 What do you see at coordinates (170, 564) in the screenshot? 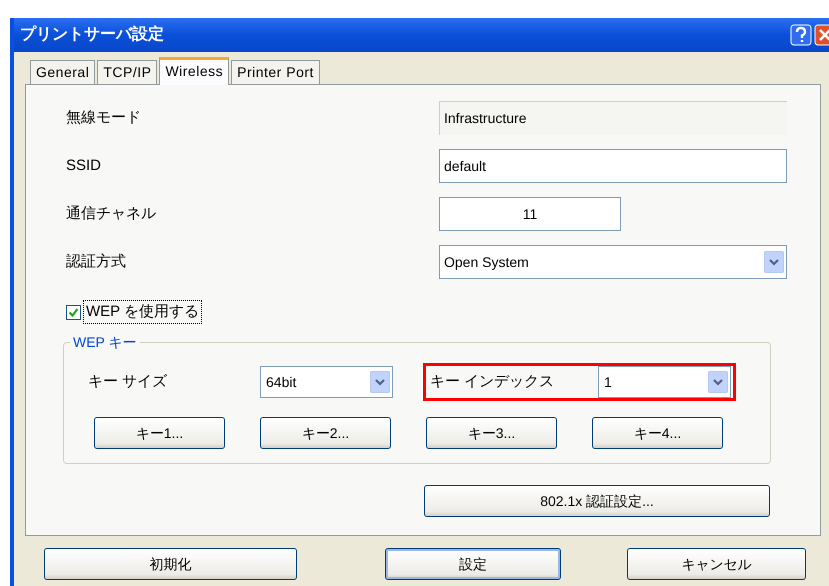
I see `dialog-button: 初期化` at bounding box center [170, 564].